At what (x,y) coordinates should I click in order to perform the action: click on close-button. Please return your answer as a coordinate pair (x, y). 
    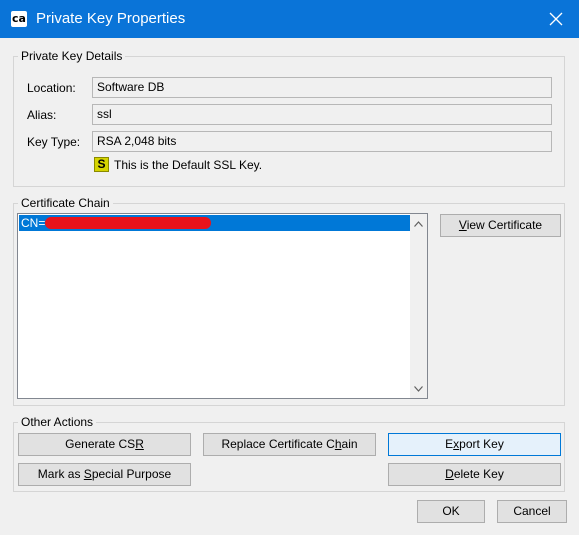
    Looking at the image, I should click on (556, 19).